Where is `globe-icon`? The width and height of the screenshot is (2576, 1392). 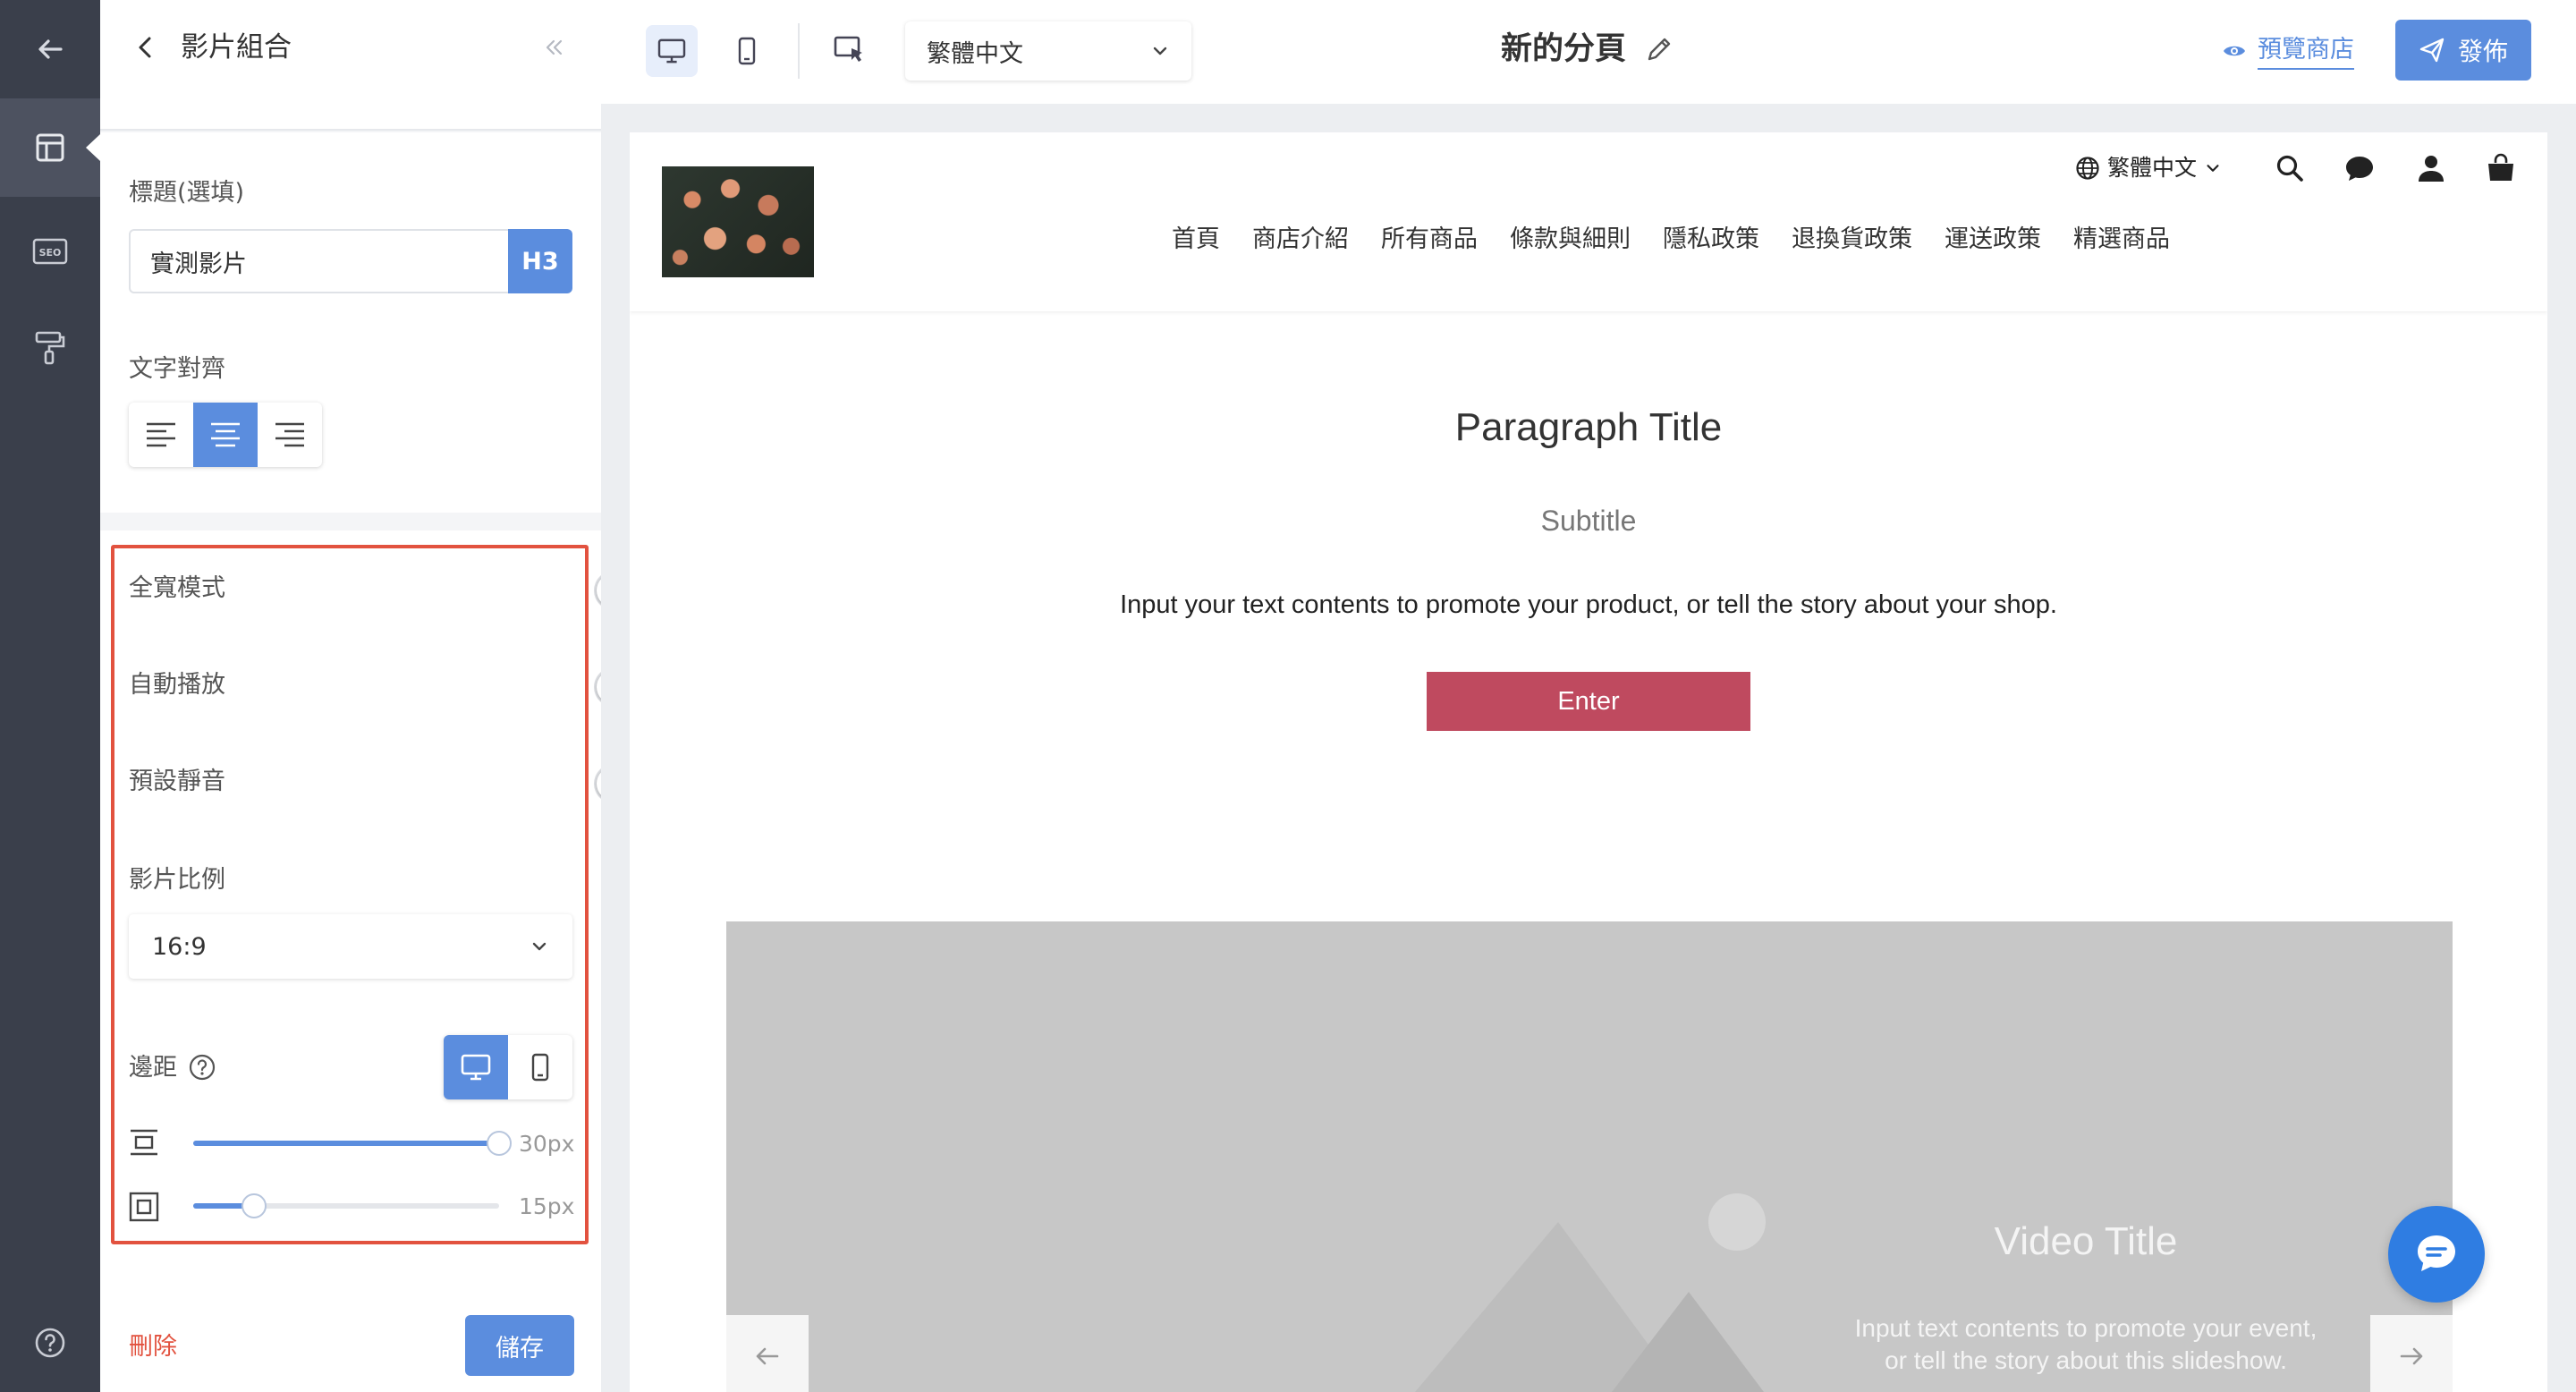 globe-icon is located at coordinates (2087, 168).